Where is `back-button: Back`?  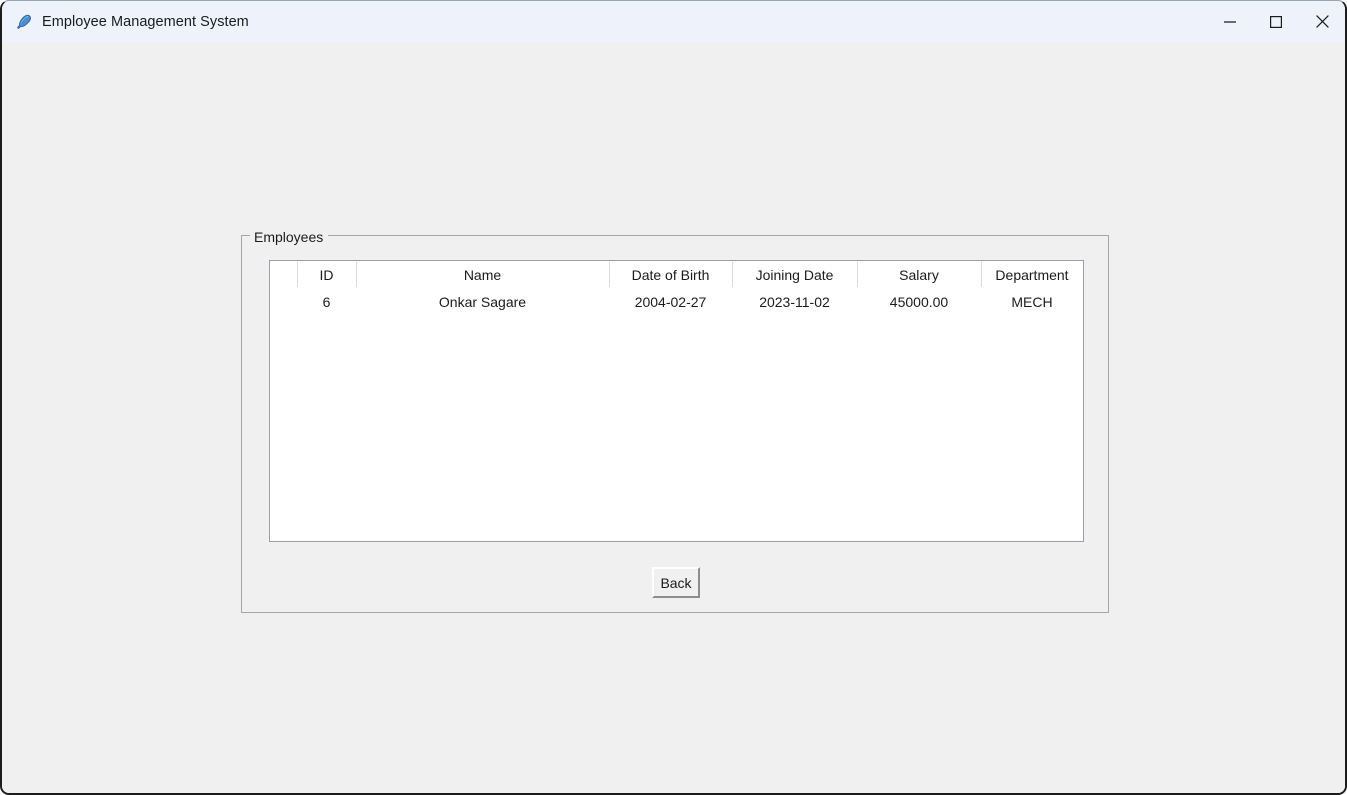
back-button: Back is located at coordinates (676, 582).